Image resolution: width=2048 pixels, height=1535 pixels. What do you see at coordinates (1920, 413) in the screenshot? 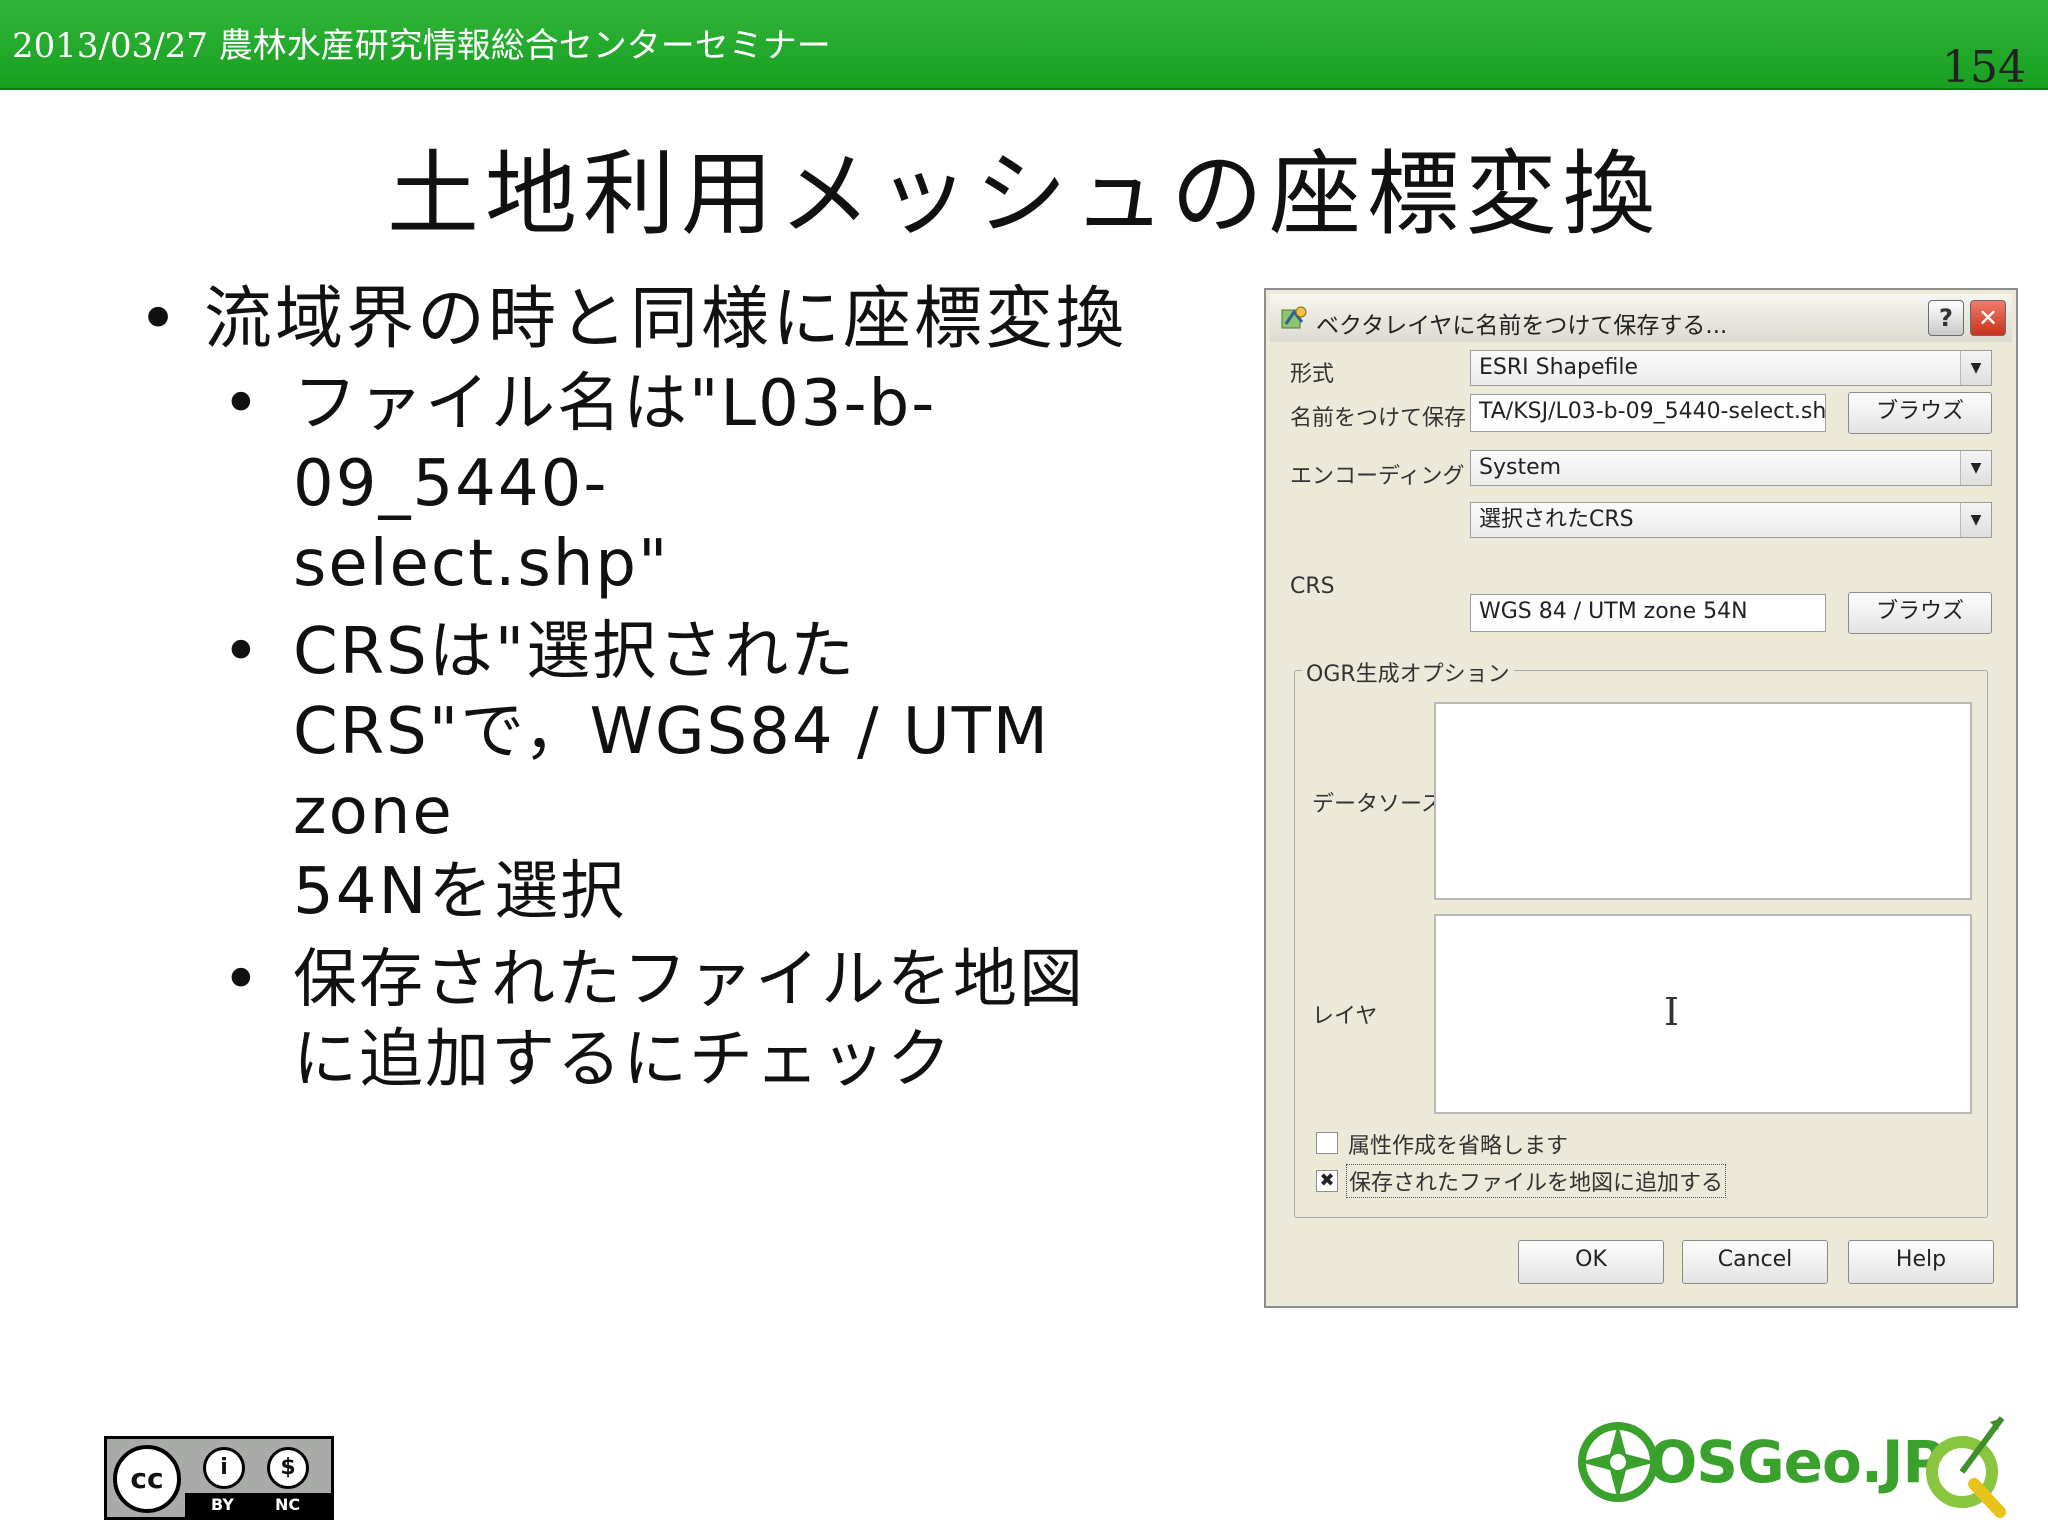
I see `browse-file-button: ブラウズ` at bounding box center [1920, 413].